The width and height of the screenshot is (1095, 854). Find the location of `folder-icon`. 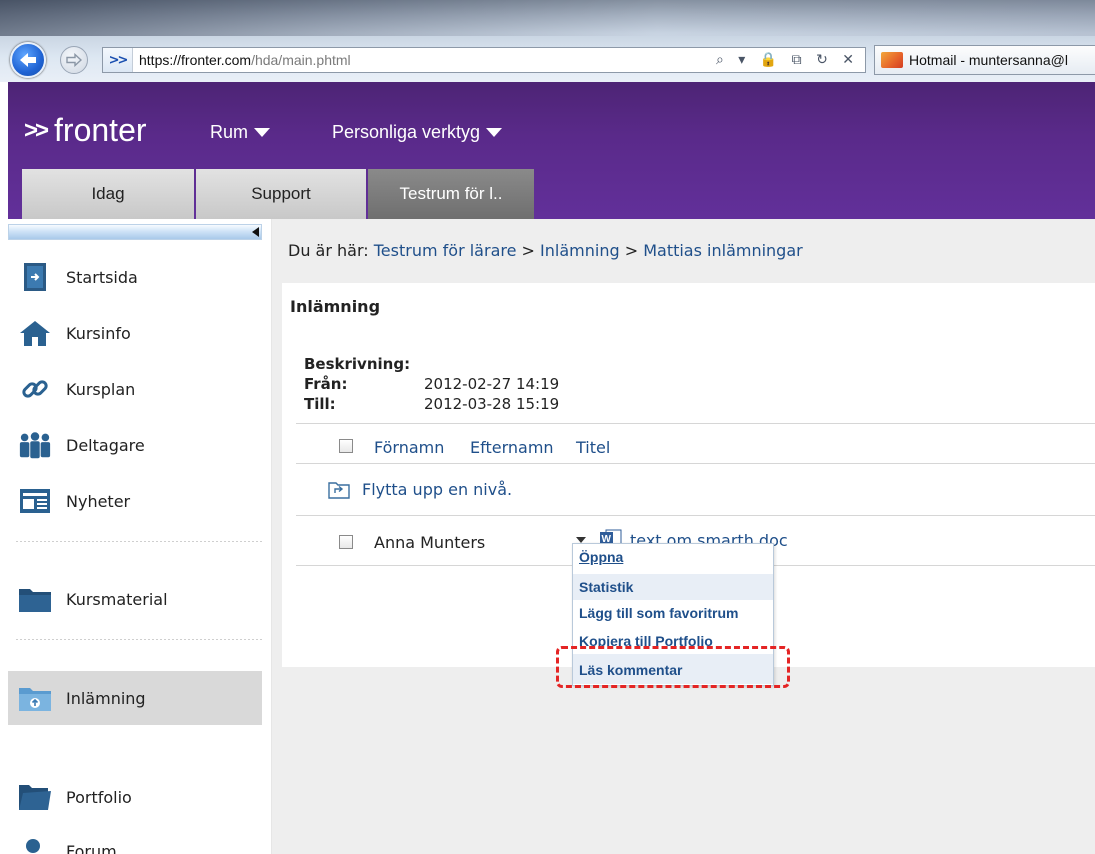

folder-icon is located at coordinates (35, 599).